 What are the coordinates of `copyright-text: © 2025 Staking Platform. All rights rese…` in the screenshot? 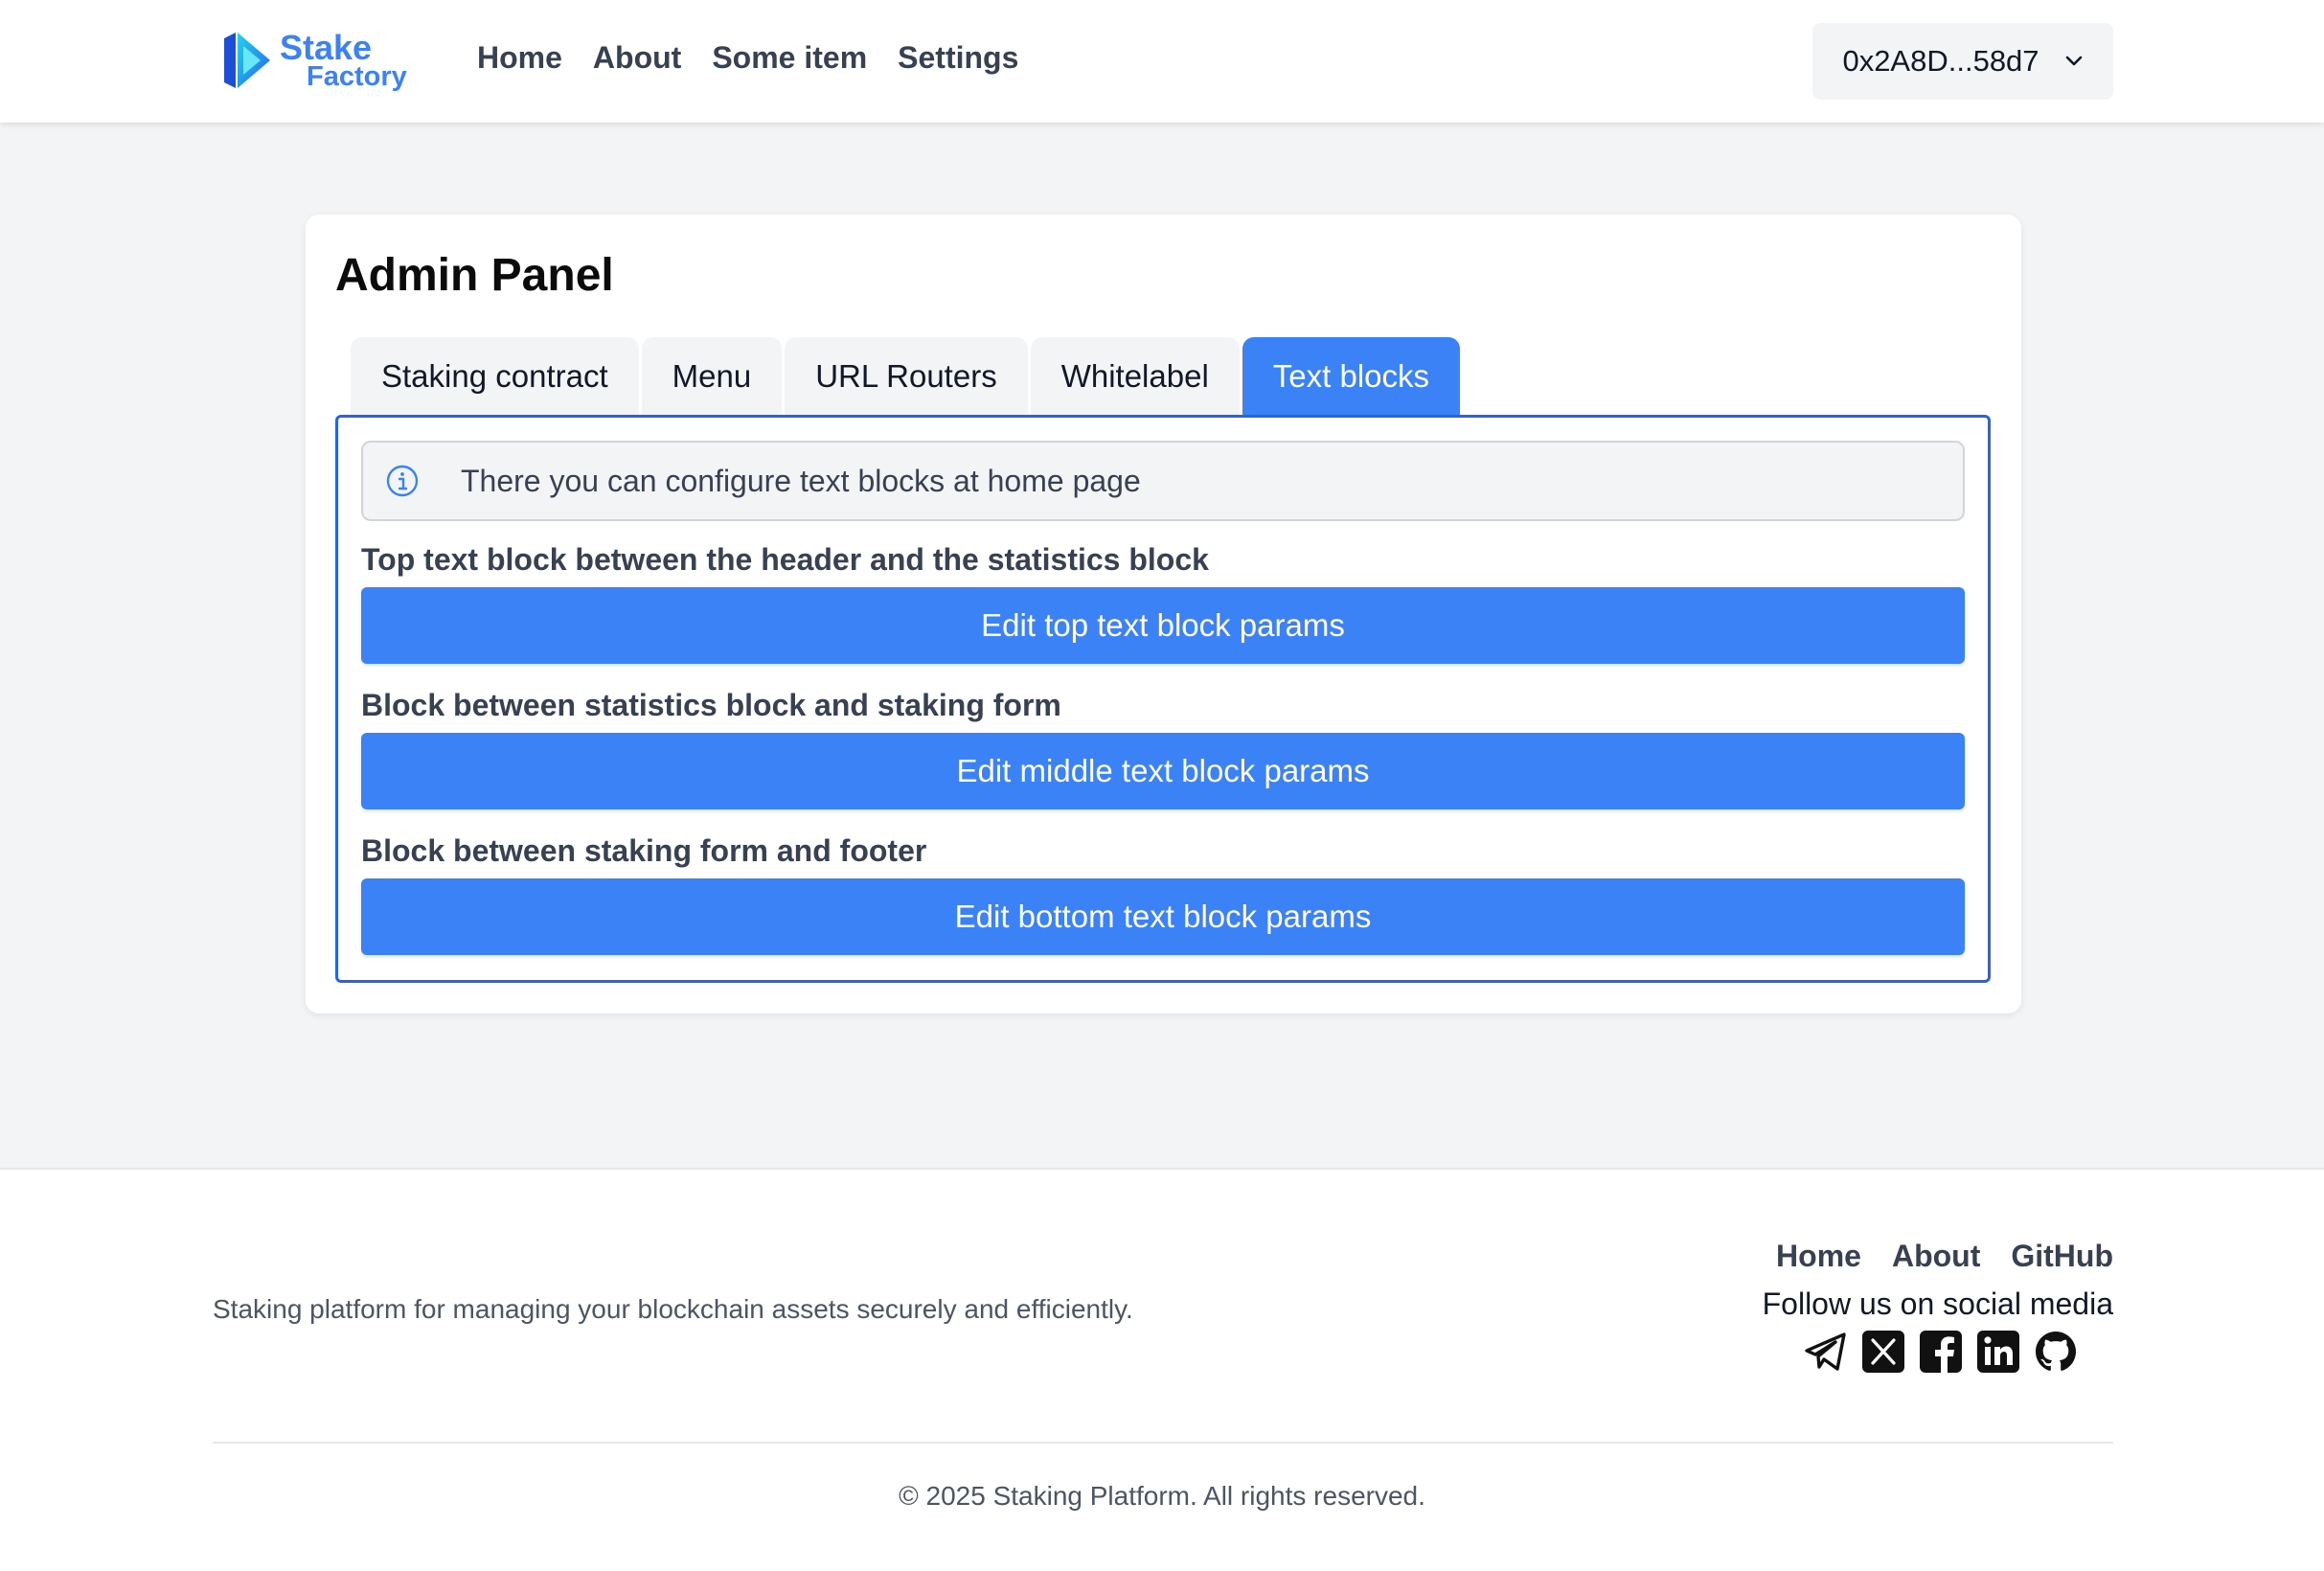 It's located at (1162, 1496).